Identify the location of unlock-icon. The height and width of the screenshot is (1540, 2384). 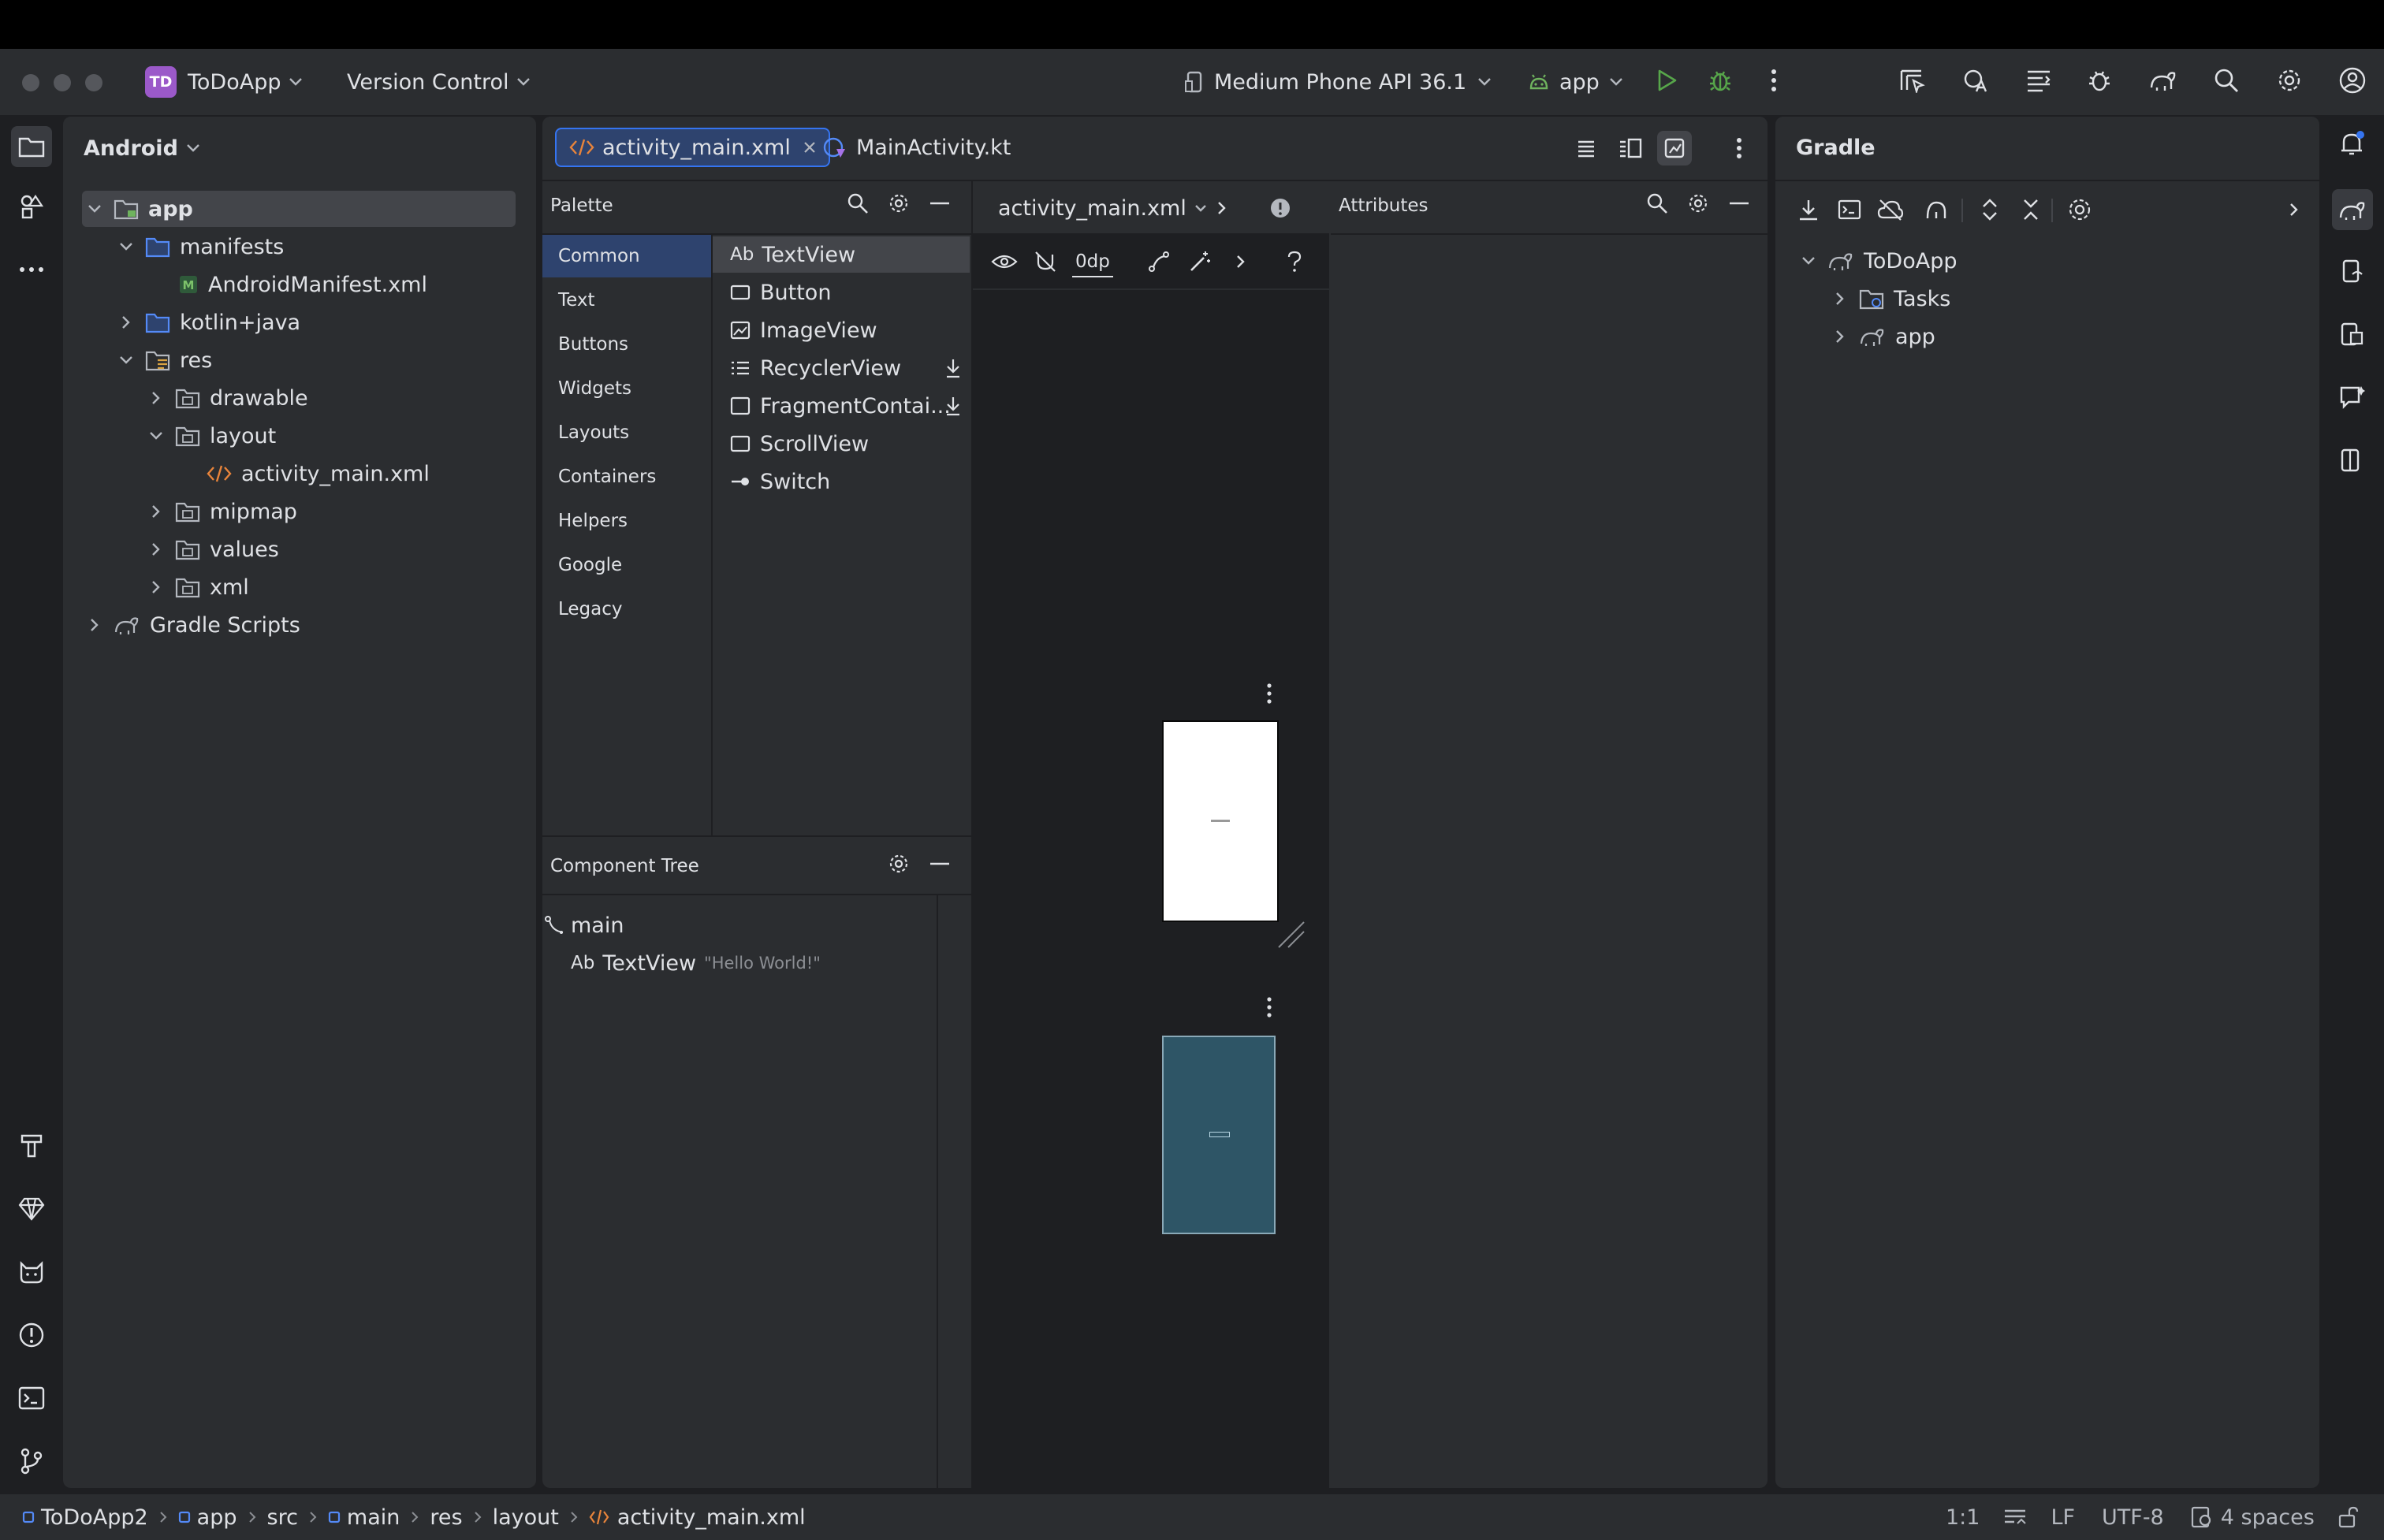
(2349, 1517).